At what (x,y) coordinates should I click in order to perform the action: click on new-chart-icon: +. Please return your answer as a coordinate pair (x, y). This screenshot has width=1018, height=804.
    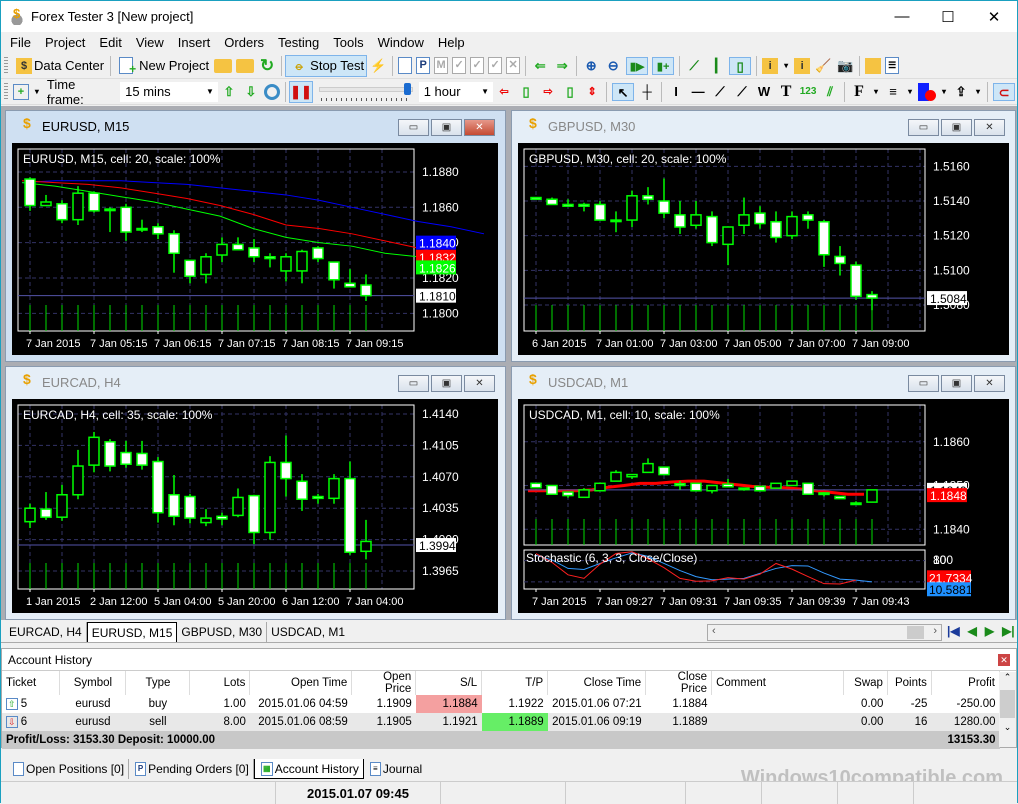
    Looking at the image, I should click on (20, 91).